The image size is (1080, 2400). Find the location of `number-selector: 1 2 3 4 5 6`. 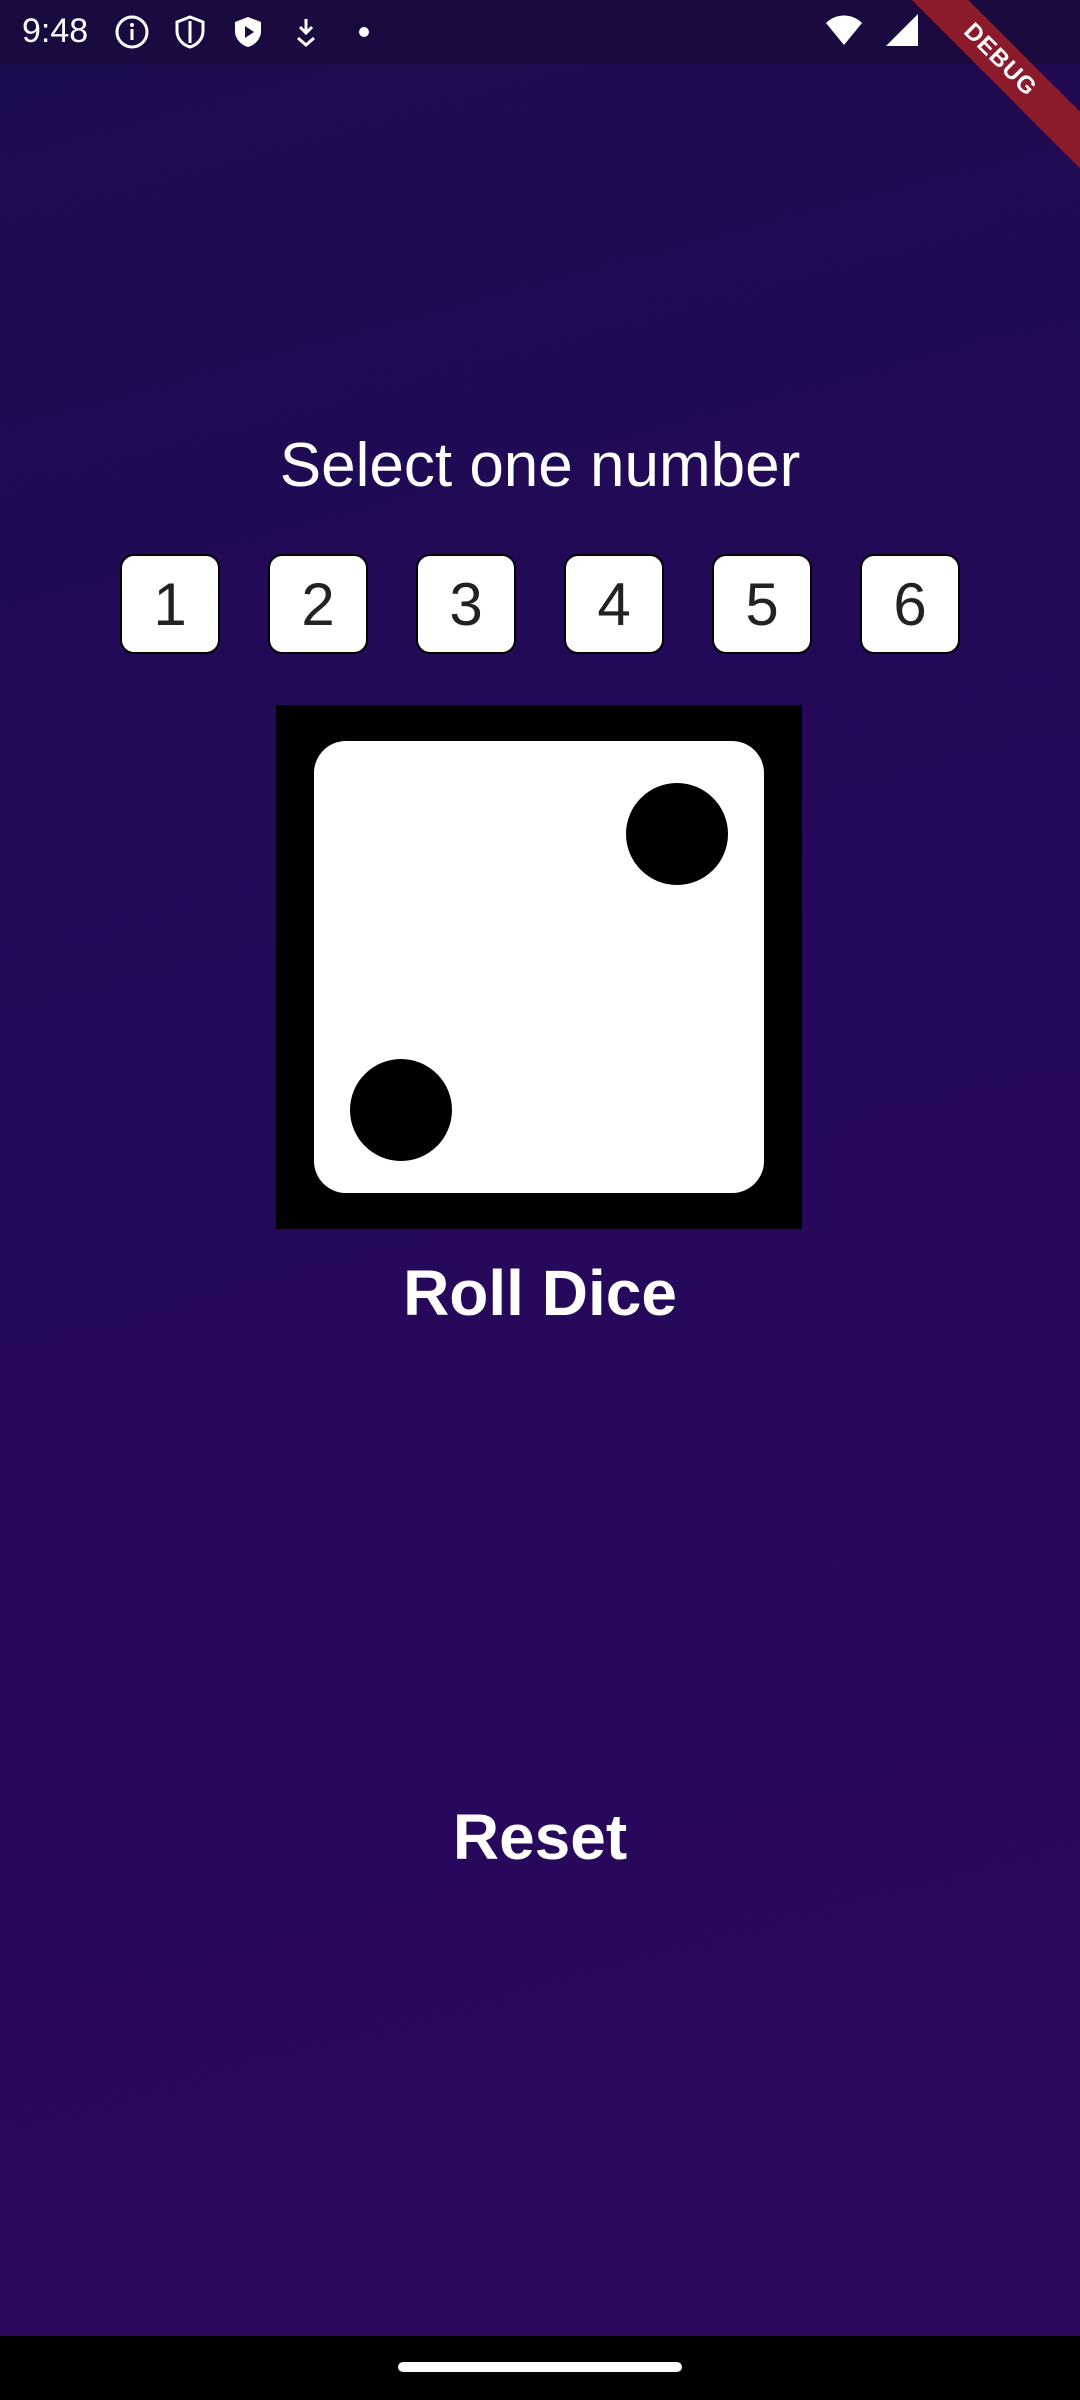

number-selector: 1 2 3 4 5 6 is located at coordinates (540, 604).